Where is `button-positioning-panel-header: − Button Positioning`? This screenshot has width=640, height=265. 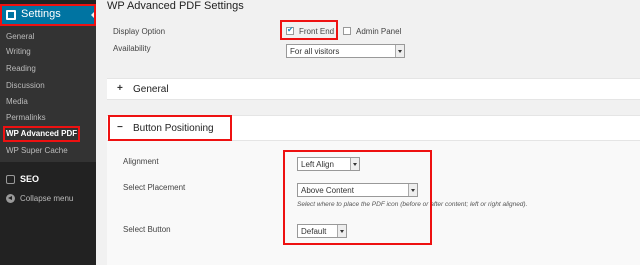 button-positioning-panel-header: − Button Positioning is located at coordinates (373, 128).